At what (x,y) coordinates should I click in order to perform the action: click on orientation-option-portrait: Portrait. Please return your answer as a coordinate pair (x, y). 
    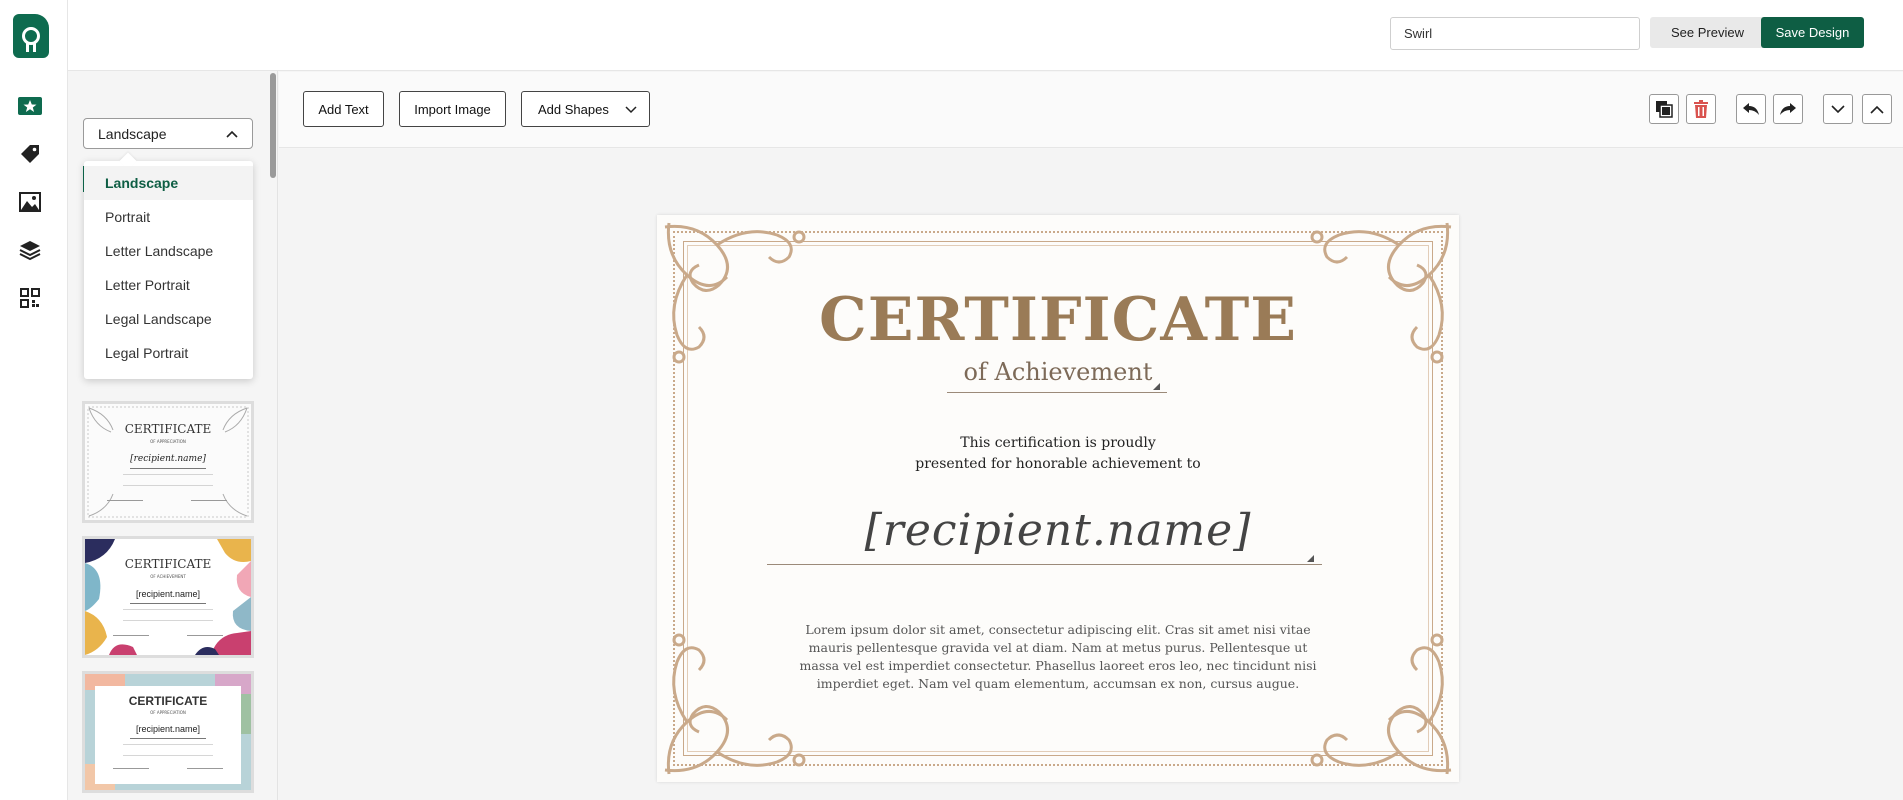
    Looking at the image, I should click on (168, 217).